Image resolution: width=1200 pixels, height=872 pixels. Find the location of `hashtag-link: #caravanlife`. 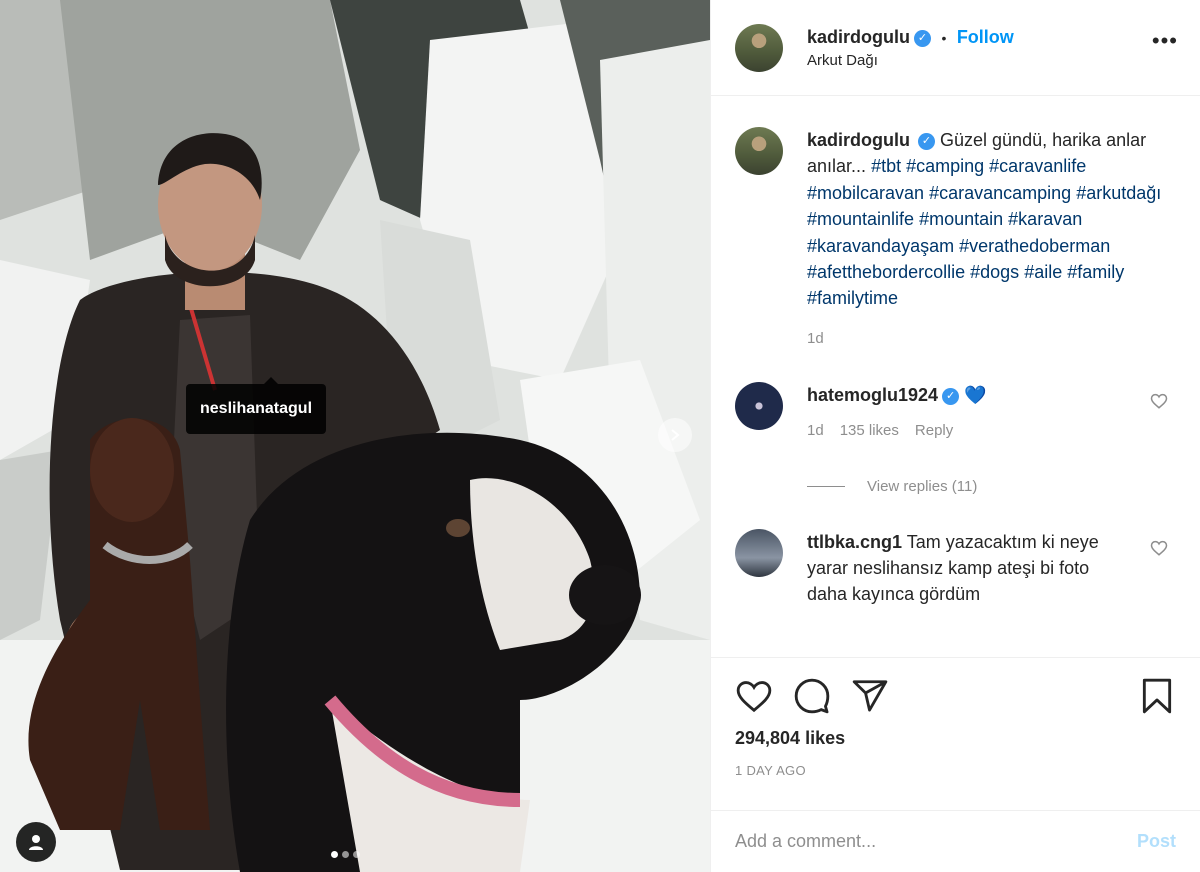

hashtag-link: #caravanlife is located at coordinates (1037, 166).